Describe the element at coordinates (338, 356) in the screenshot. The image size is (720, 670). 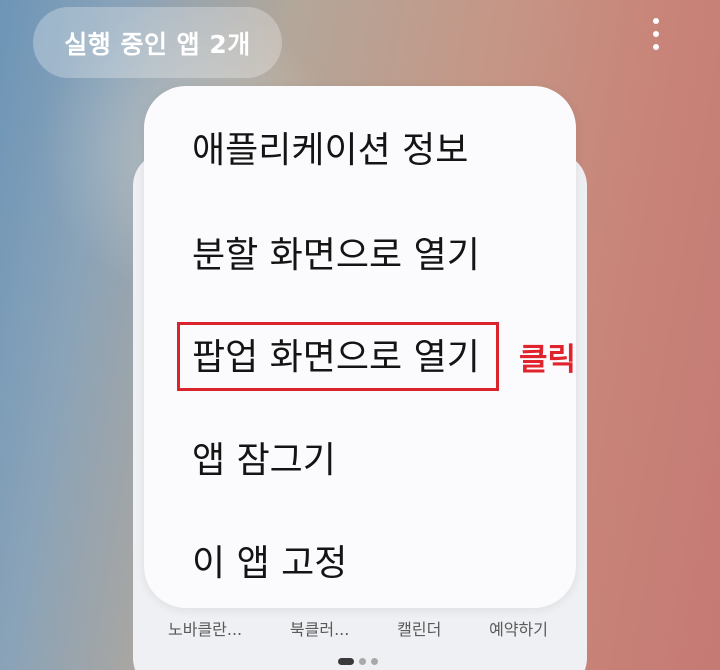
I see `highlight-annotation-box` at that location.